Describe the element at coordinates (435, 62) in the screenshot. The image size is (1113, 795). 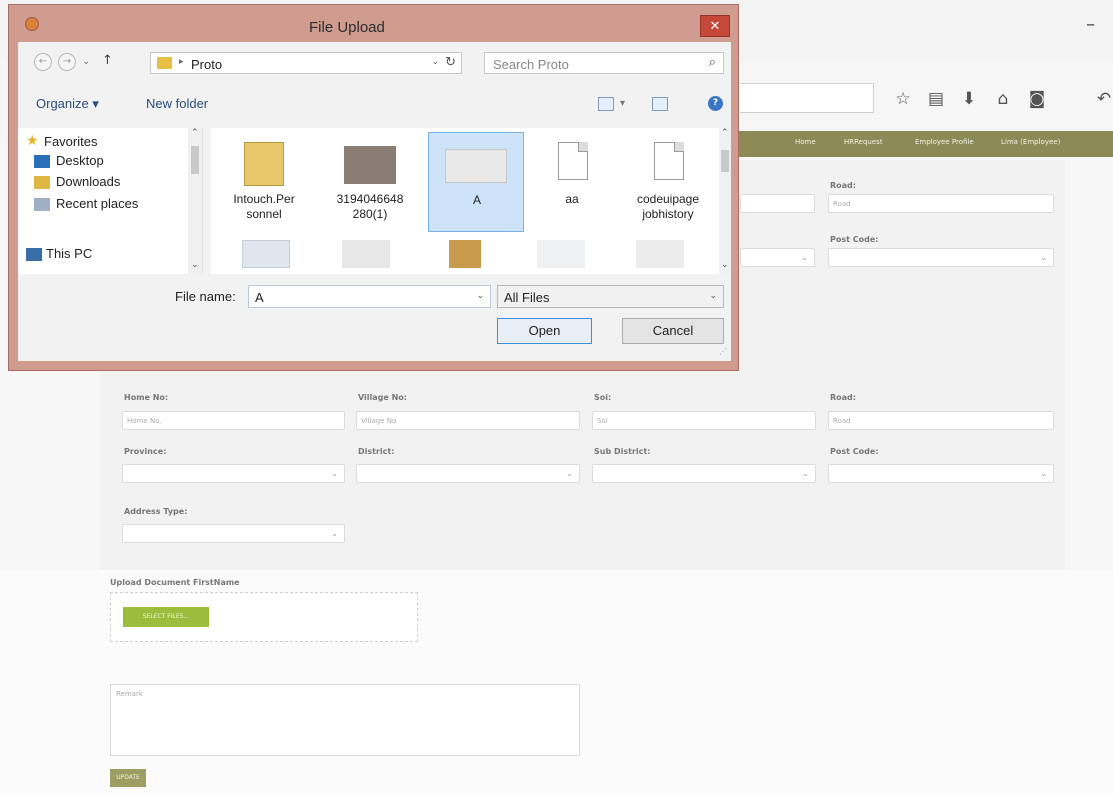
I see `path-dropdown-icon: ⌄` at that location.